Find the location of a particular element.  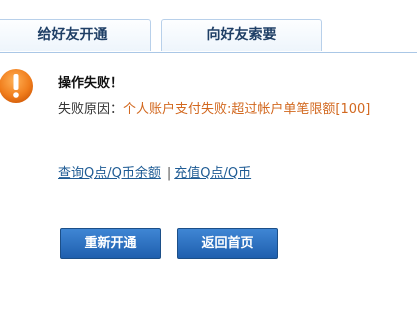

failure-reason: 失败原因：个人账户支付失败:超过帐户单笔限额[100] is located at coordinates (214, 107).